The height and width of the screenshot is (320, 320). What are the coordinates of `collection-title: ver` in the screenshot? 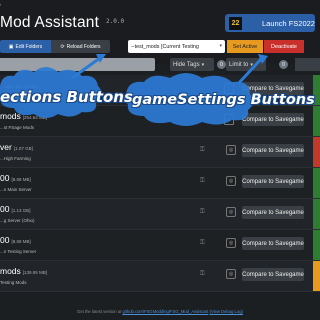 It's located at (6, 147).